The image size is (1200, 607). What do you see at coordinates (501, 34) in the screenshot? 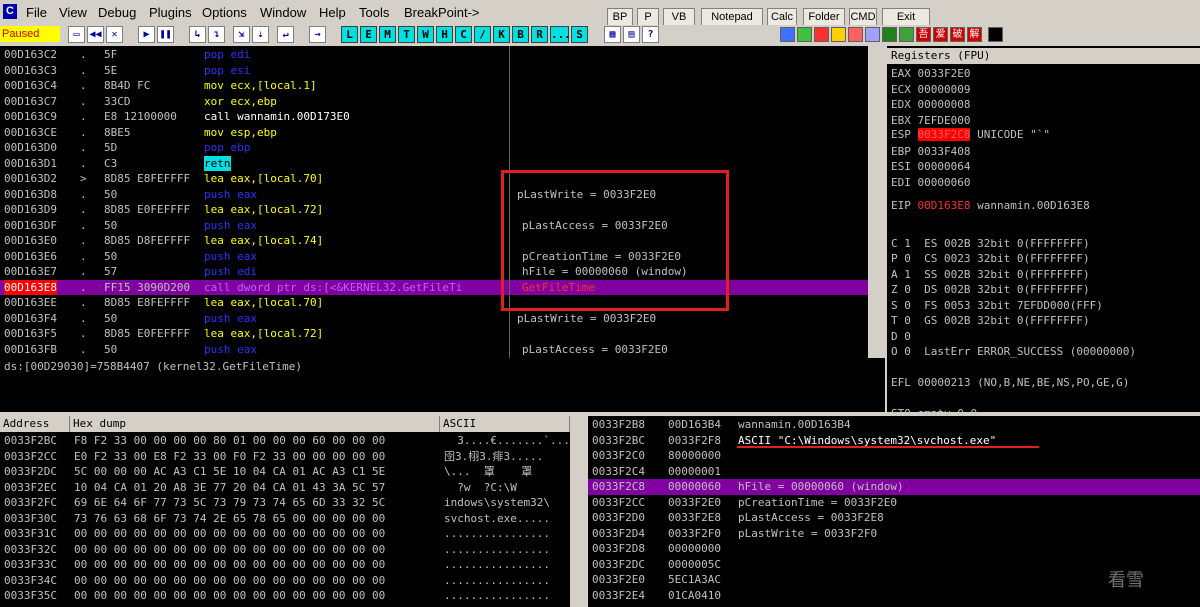
I see `call-stack-button: K` at bounding box center [501, 34].